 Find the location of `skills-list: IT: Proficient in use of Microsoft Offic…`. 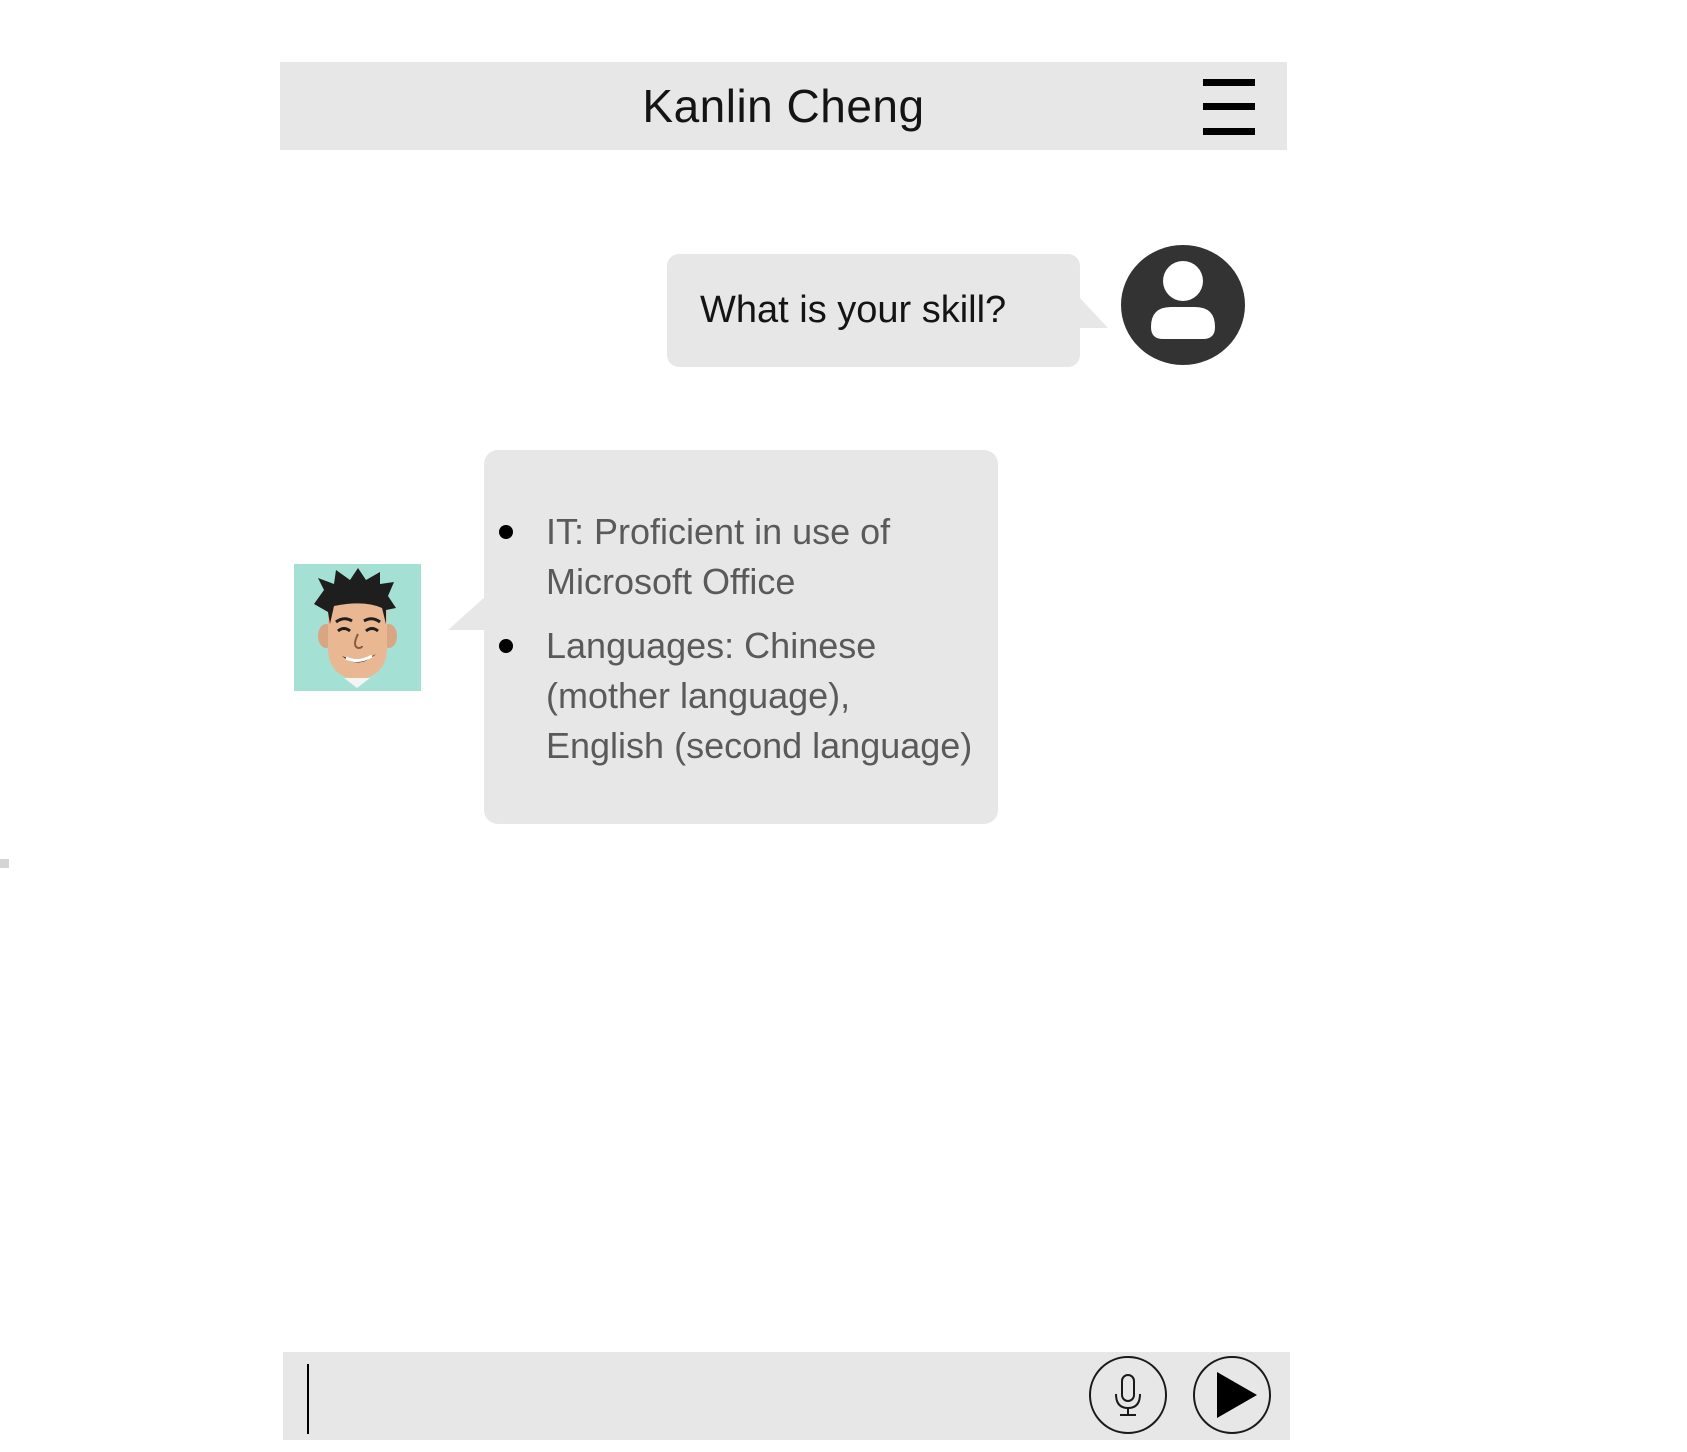

skills-list: IT: Proficient in use of Microsoft Offic… is located at coordinates (728, 646).